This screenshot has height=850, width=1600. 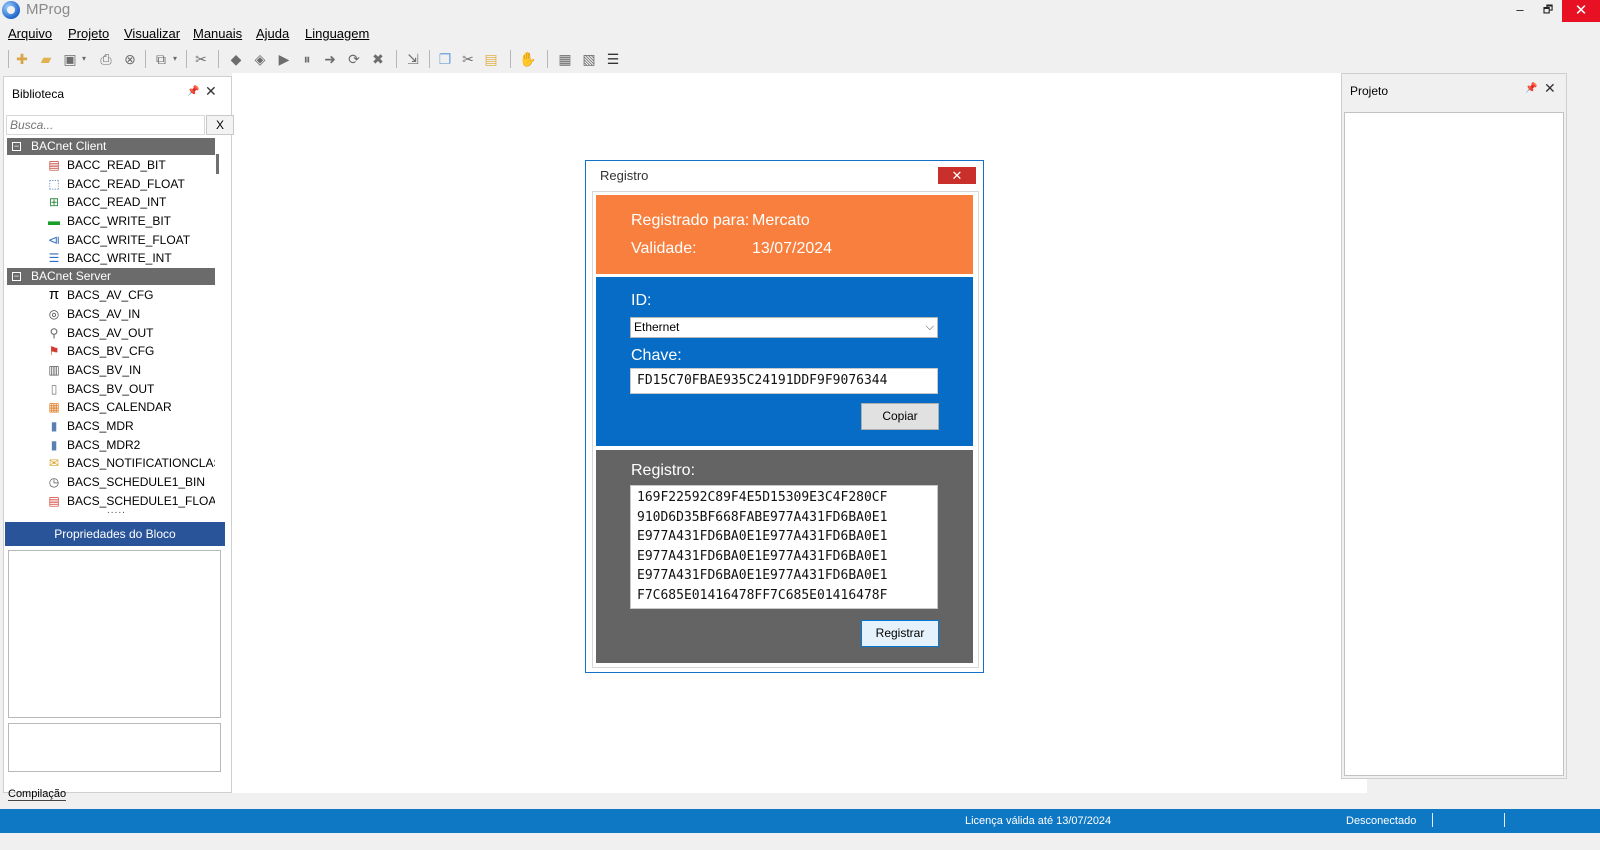 What do you see at coordinates (105, 125) in the screenshot?
I see `library-search-input` at bounding box center [105, 125].